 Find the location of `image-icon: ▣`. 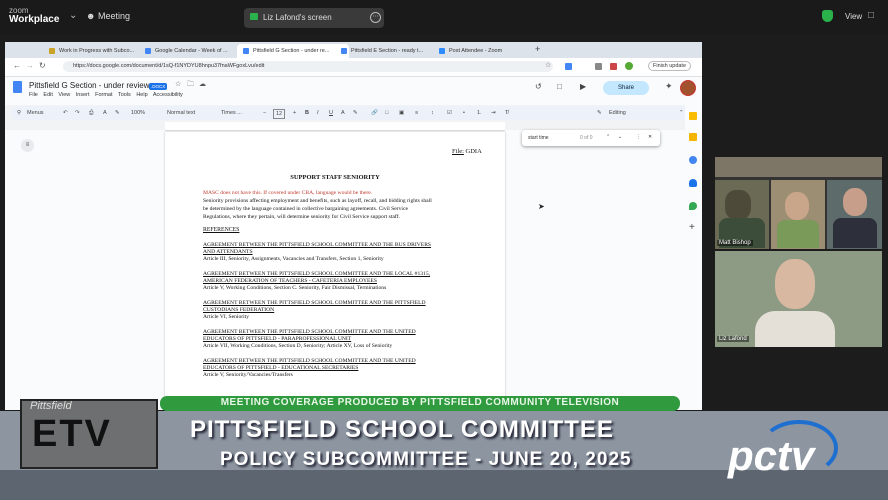

image-icon: ▣ is located at coordinates (401, 113).